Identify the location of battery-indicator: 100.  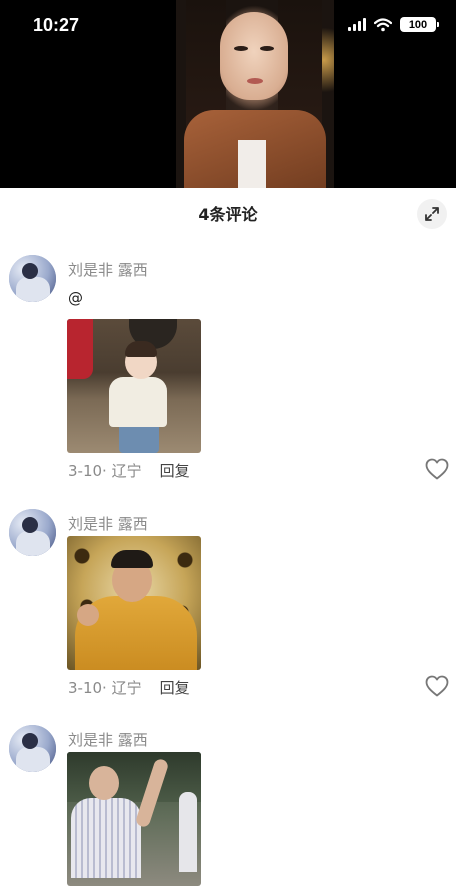
(419, 24).